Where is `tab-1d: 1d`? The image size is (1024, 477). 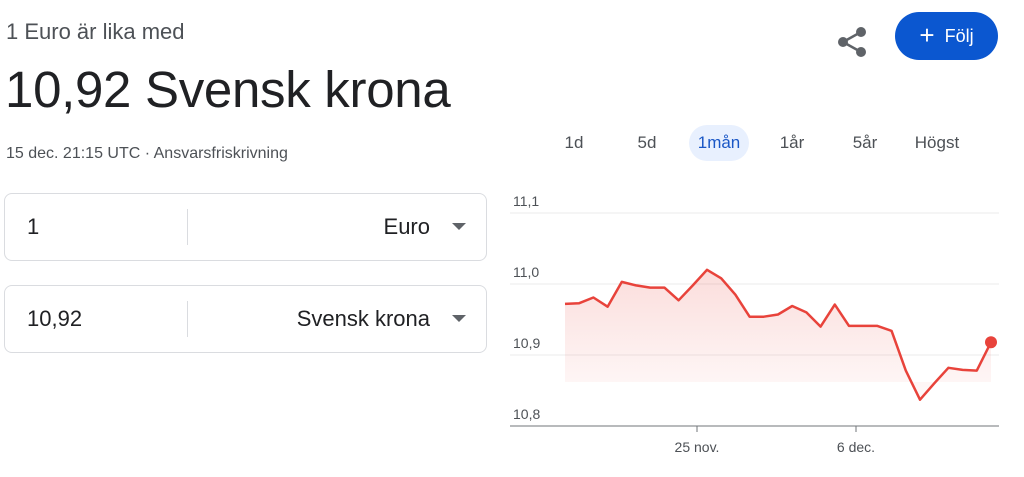
tab-1d: 1d is located at coordinates (574, 143).